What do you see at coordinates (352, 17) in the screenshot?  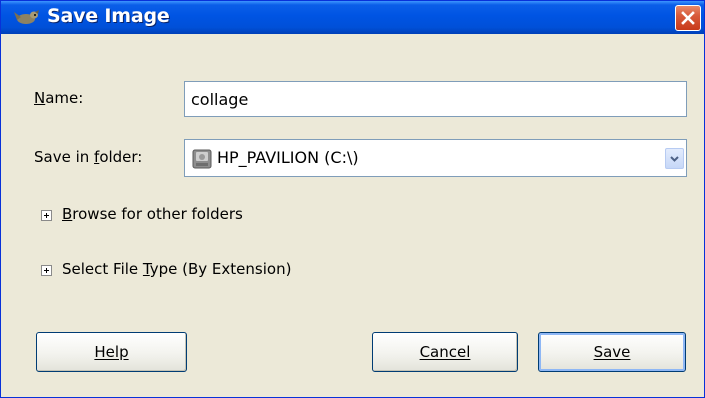 I see `title-bar: Save Image` at bounding box center [352, 17].